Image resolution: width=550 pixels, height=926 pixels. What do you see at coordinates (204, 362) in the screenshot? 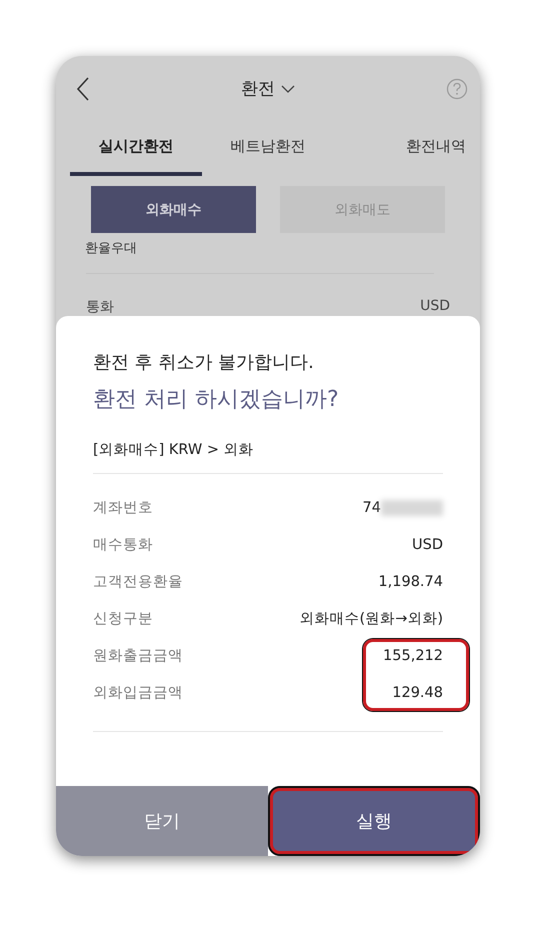
I see `notice-text: 환전 후 취소가 불가합니다.` at bounding box center [204, 362].